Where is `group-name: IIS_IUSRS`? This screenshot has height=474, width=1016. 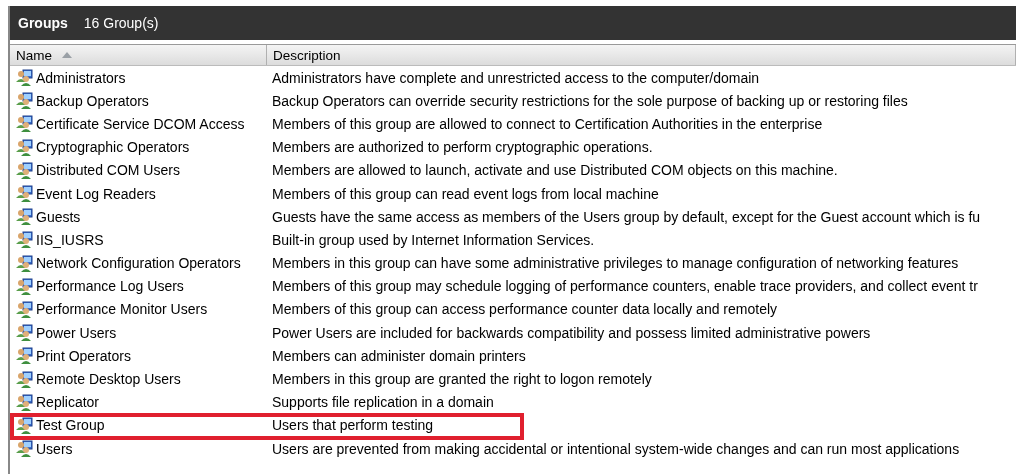 group-name: IIS_IUSRS is located at coordinates (70, 239).